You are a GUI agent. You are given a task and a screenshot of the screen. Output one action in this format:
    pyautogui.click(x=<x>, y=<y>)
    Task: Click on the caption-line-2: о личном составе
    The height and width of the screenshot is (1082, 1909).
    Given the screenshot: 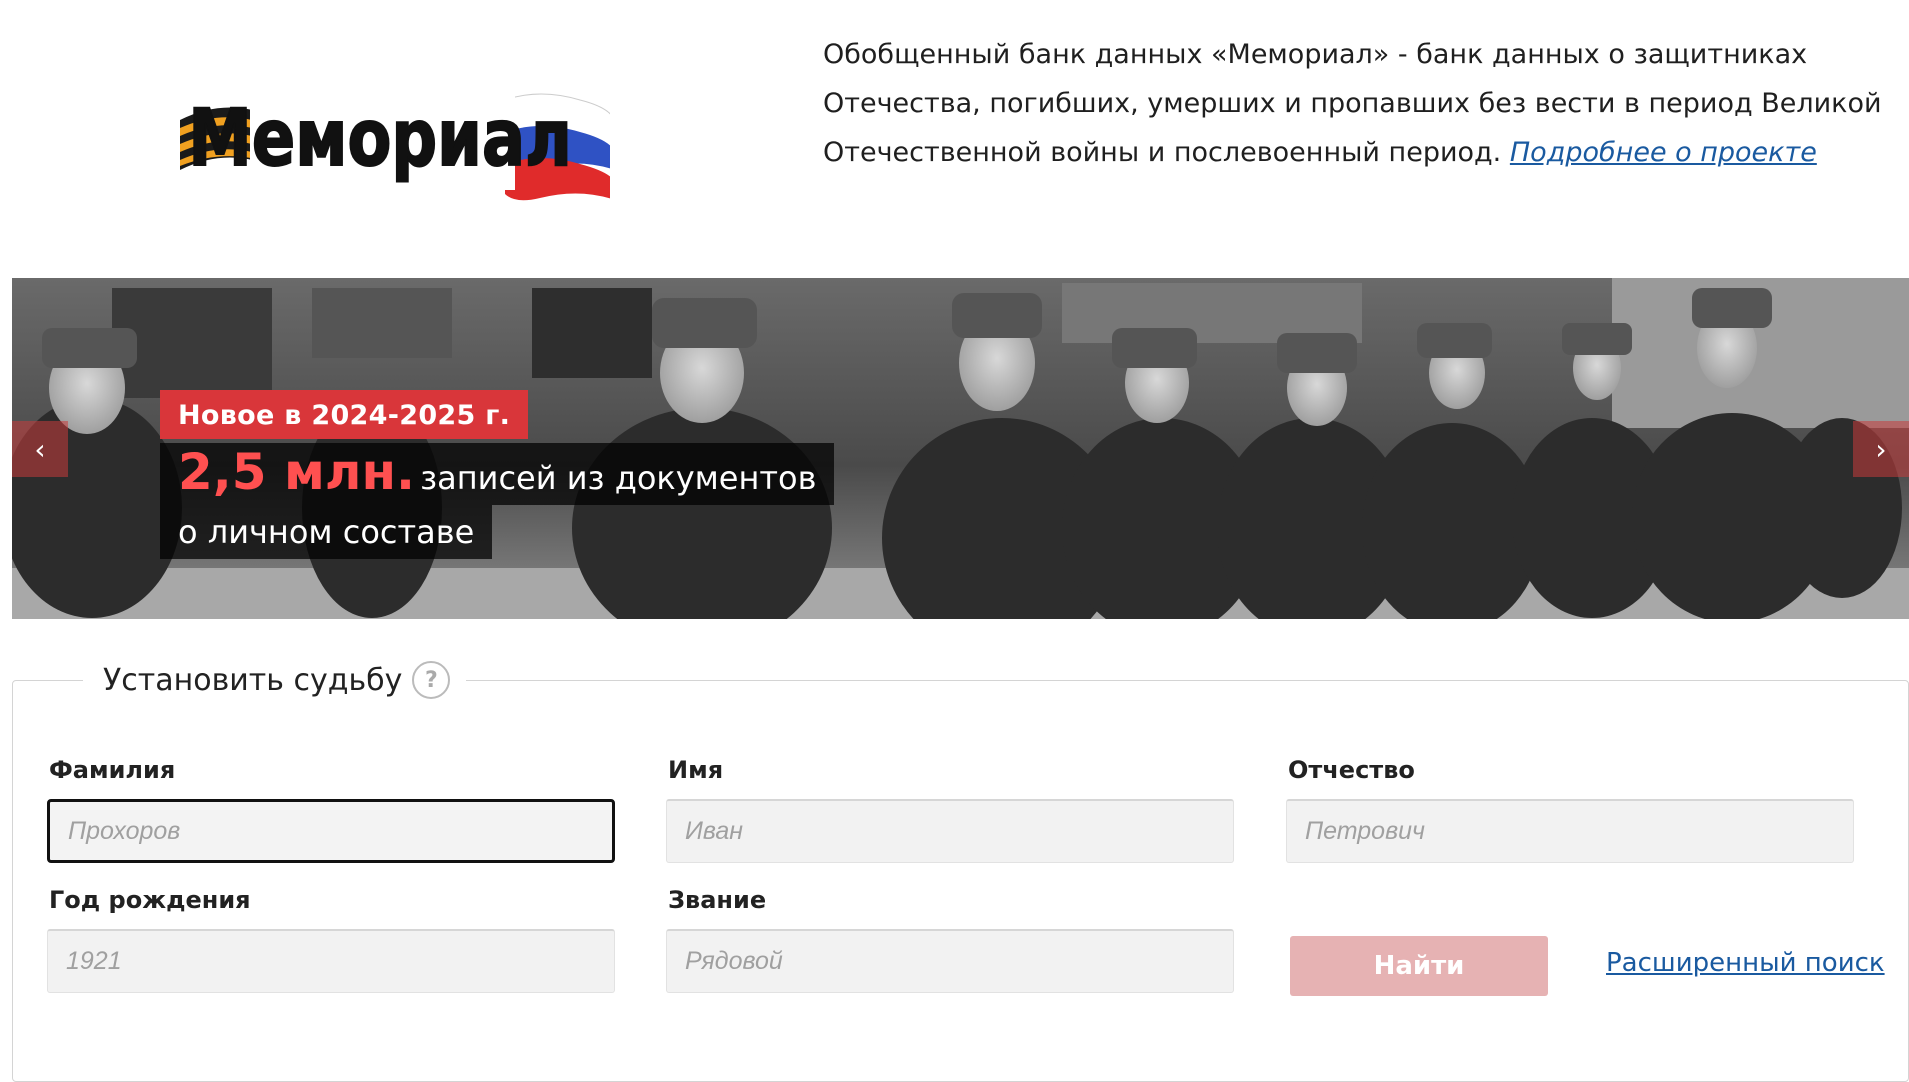 What is the action you would take?
    pyautogui.click(x=326, y=532)
    